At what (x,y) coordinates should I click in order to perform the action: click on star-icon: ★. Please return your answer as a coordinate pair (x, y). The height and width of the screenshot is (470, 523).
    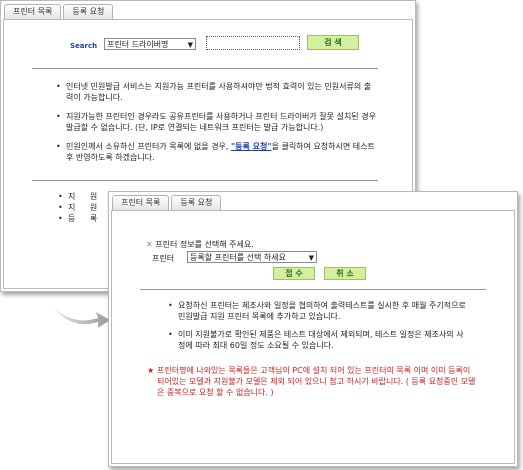
    Looking at the image, I should click on (151, 370).